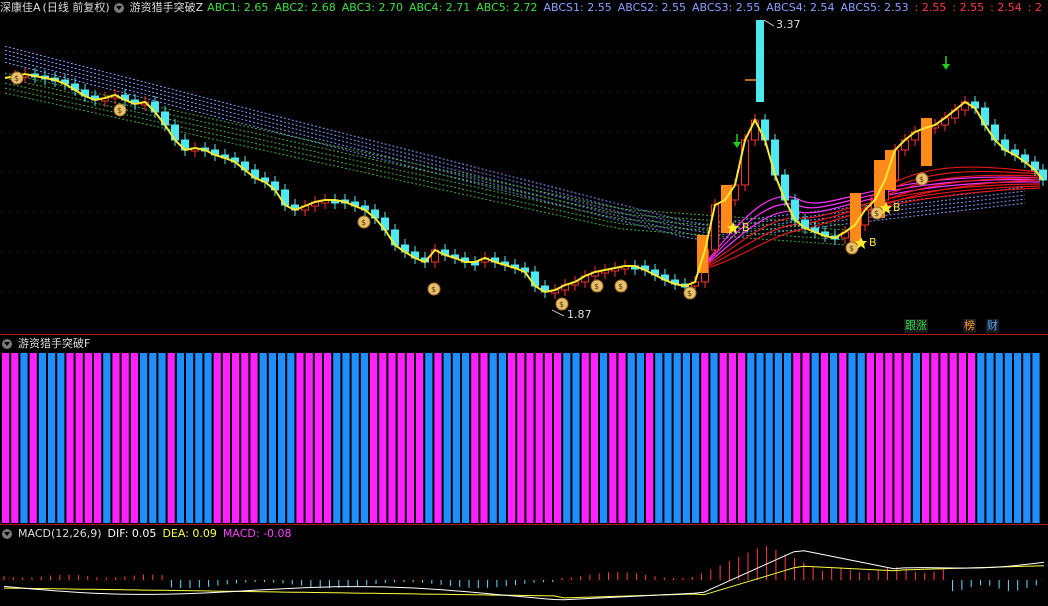 This screenshot has height=606, width=1048. Describe the element at coordinates (54, 344) in the screenshot. I see `panel2-indicator-name: 游资猎手突破F` at that location.